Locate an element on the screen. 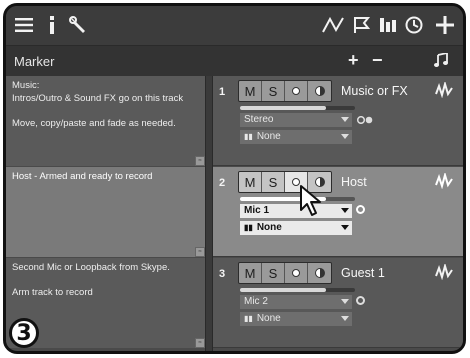 This screenshot has width=470, height=358. track-row-1: 1 M S Music or FX Stereo ▮▮ None is located at coordinates (338, 121).